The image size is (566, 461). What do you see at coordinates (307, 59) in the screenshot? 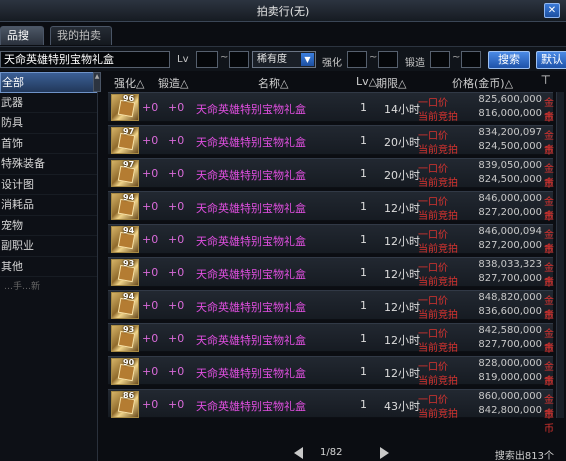
I see `chevron-down-icon: ▼` at bounding box center [307, 59].